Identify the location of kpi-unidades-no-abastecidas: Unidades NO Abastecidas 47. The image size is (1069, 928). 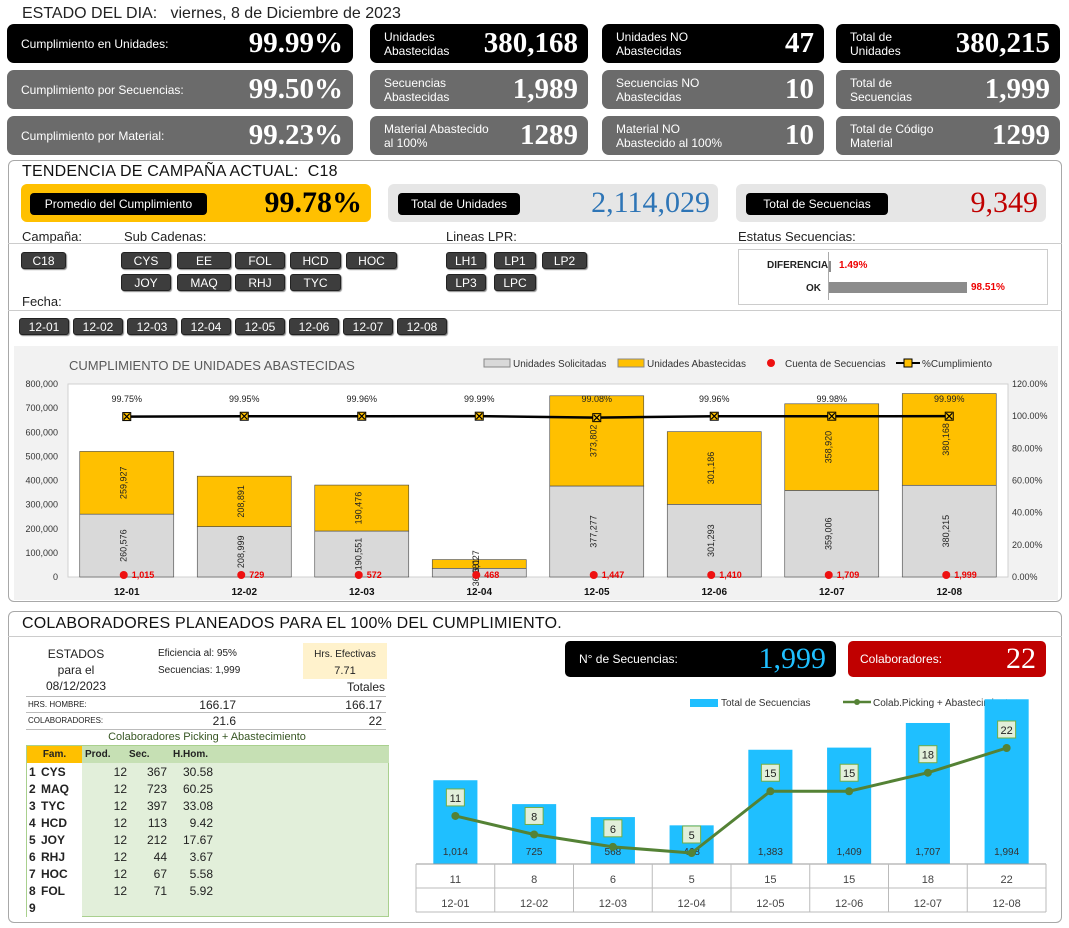
(713, 43).